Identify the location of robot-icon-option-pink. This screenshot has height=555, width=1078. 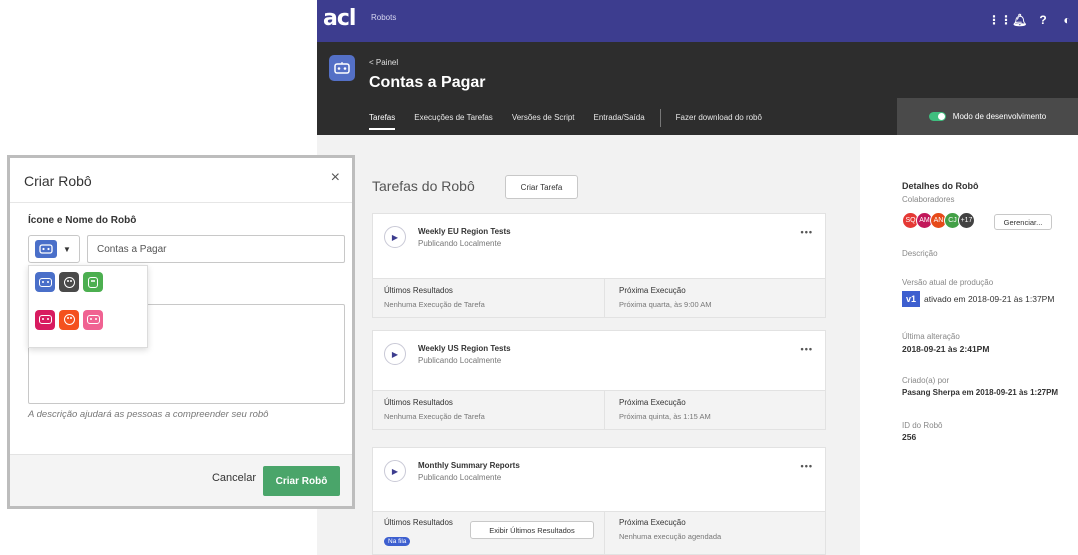
(45, 319).